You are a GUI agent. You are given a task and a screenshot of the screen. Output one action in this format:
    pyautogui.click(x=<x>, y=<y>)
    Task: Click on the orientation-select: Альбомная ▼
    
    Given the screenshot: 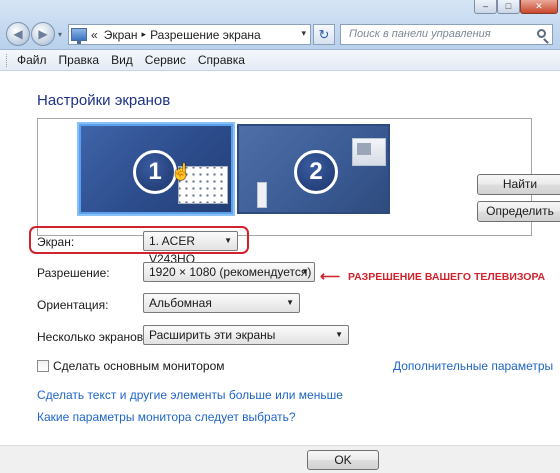 What is the action you would take?
    pyautogui.click(x=221, y=303)
    